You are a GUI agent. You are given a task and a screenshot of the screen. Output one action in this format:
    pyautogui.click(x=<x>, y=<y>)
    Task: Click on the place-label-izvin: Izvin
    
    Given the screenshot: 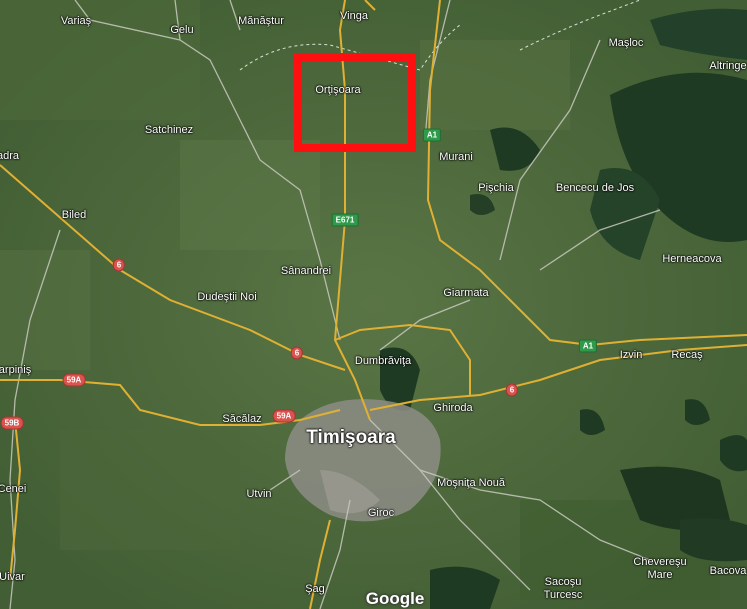 What is the action you would take?
    pyautogui.click(x=631, y=355)
    